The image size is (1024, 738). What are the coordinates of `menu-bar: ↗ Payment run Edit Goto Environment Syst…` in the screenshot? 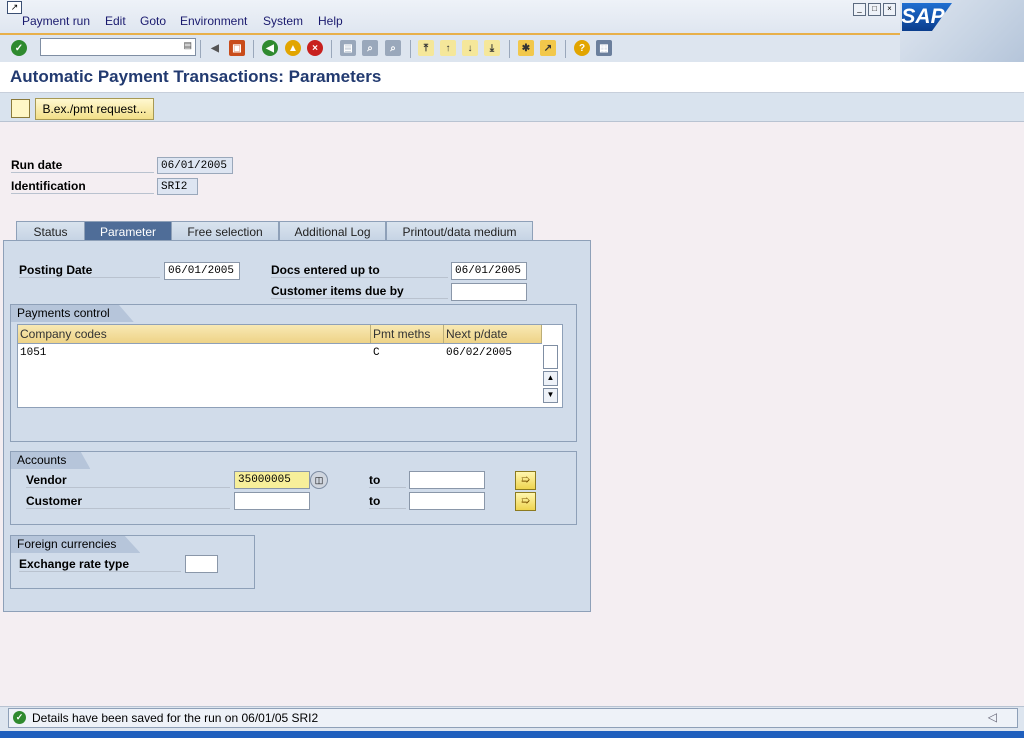 It's located at (512, 17).